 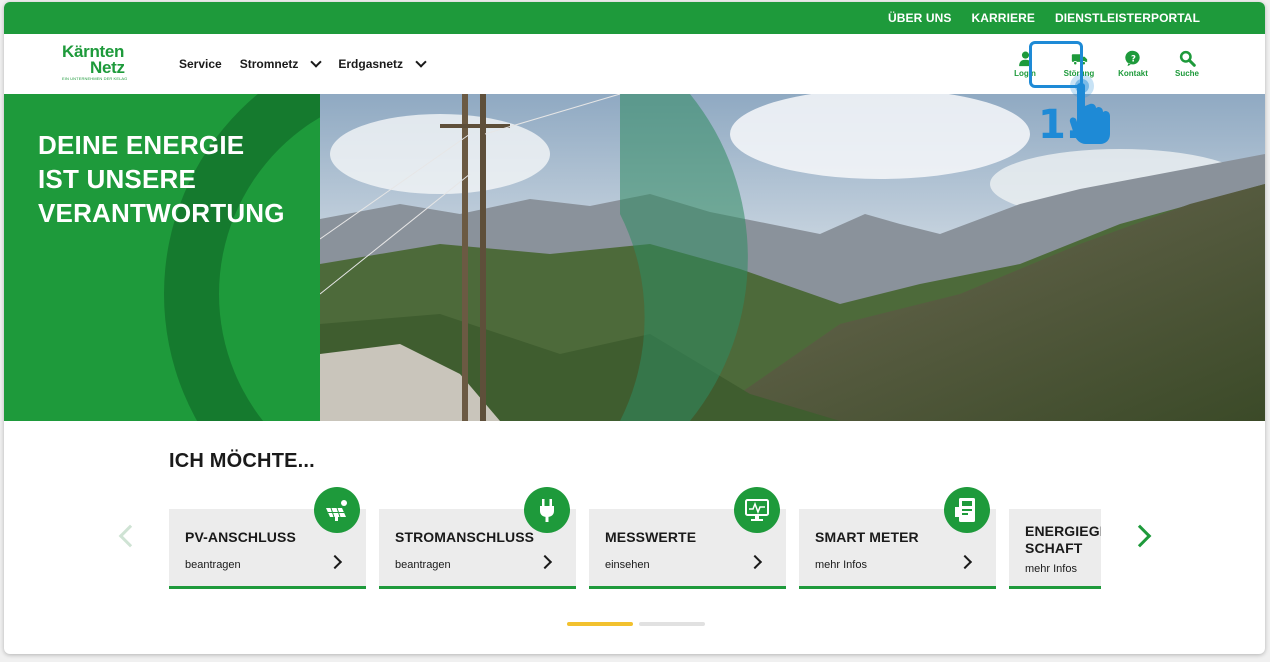 What do you see at coordinates (1186, 73) in the screenshot?
I see `suche-label: Suche` at bounding box center [1186, 73].